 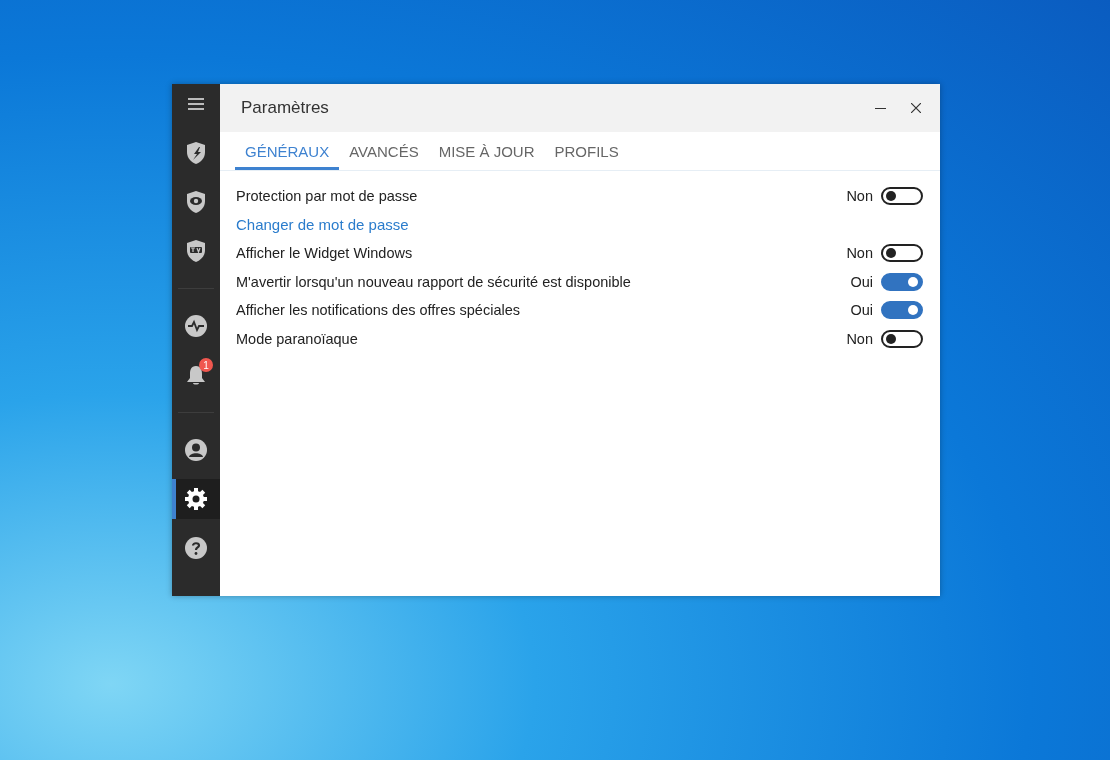 What do you see at coordinates (327, 196) in the screenshot?
I see `setting-label: Protection par mot de passe` at bounding box center [327, 196].